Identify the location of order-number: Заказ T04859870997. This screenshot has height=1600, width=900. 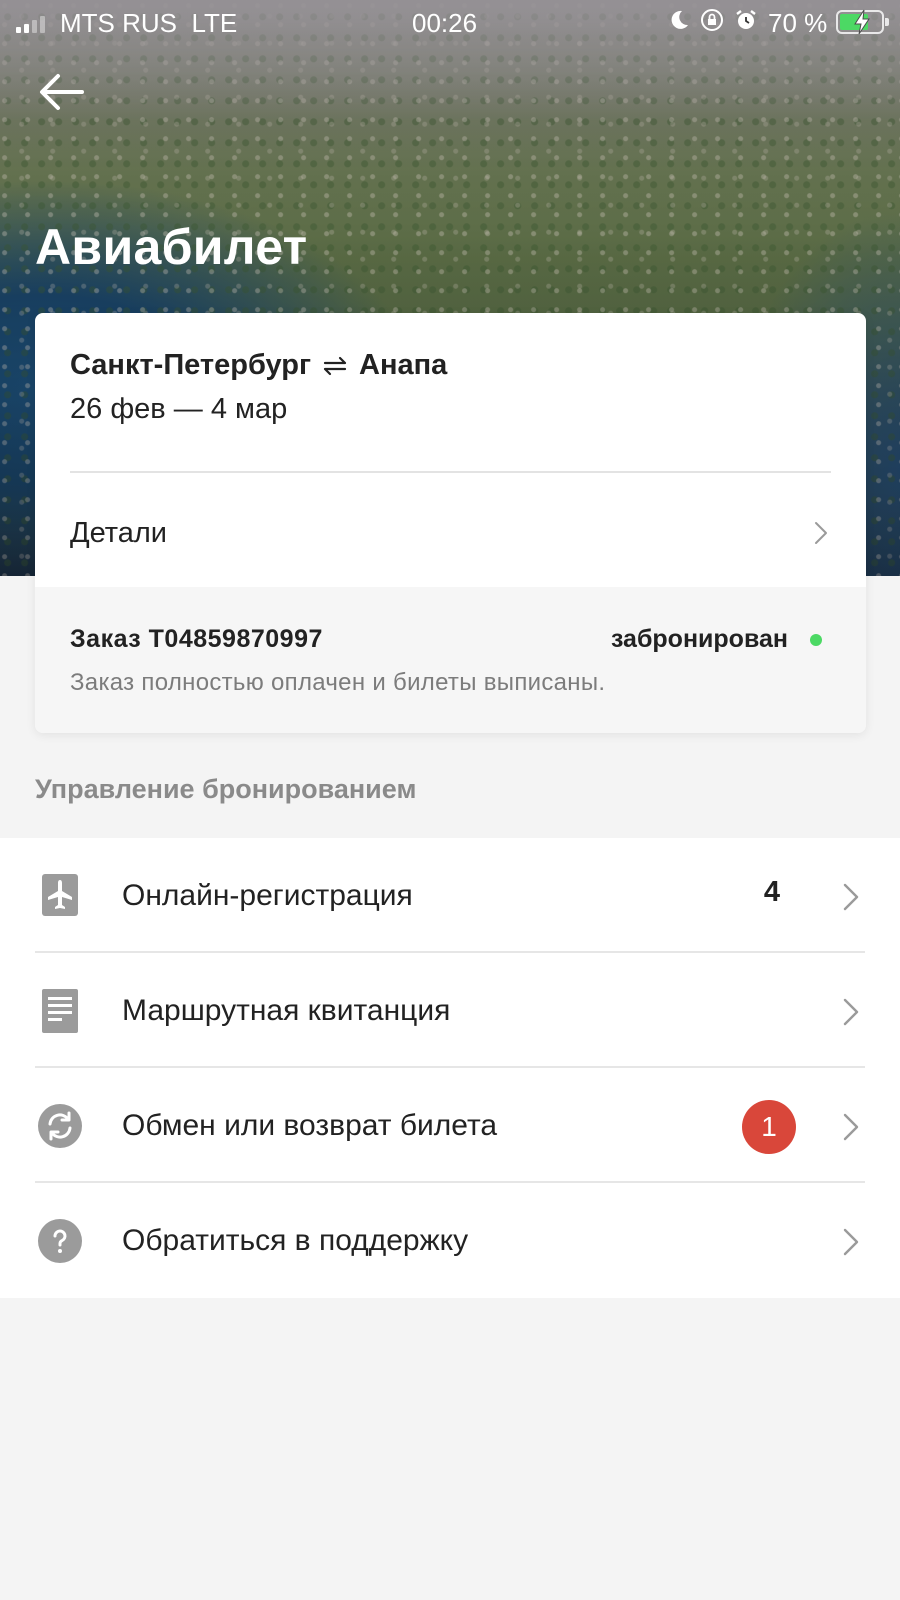
(196, 639).